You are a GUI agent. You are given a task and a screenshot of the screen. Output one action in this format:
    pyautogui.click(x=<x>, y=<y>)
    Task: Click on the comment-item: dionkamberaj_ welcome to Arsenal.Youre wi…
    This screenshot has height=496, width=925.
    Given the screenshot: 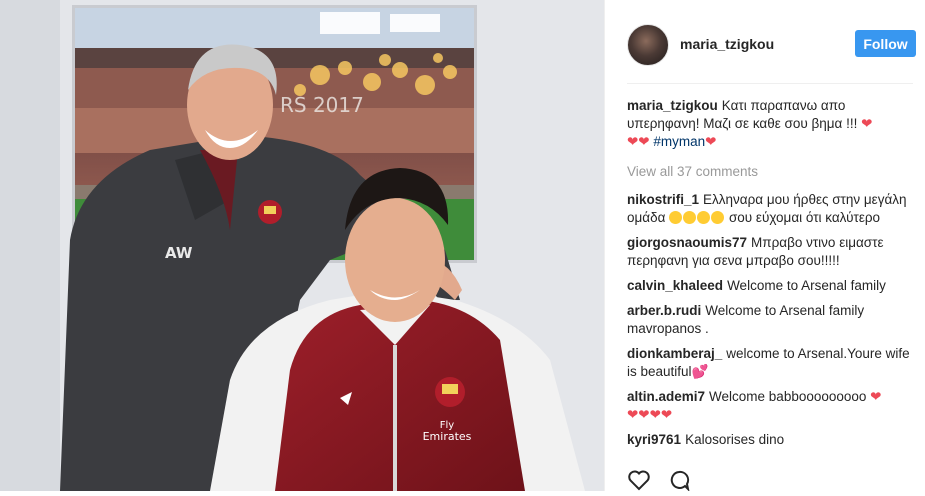 What is the action you would take?
    pyautogui.click(x=770, y=363)
    